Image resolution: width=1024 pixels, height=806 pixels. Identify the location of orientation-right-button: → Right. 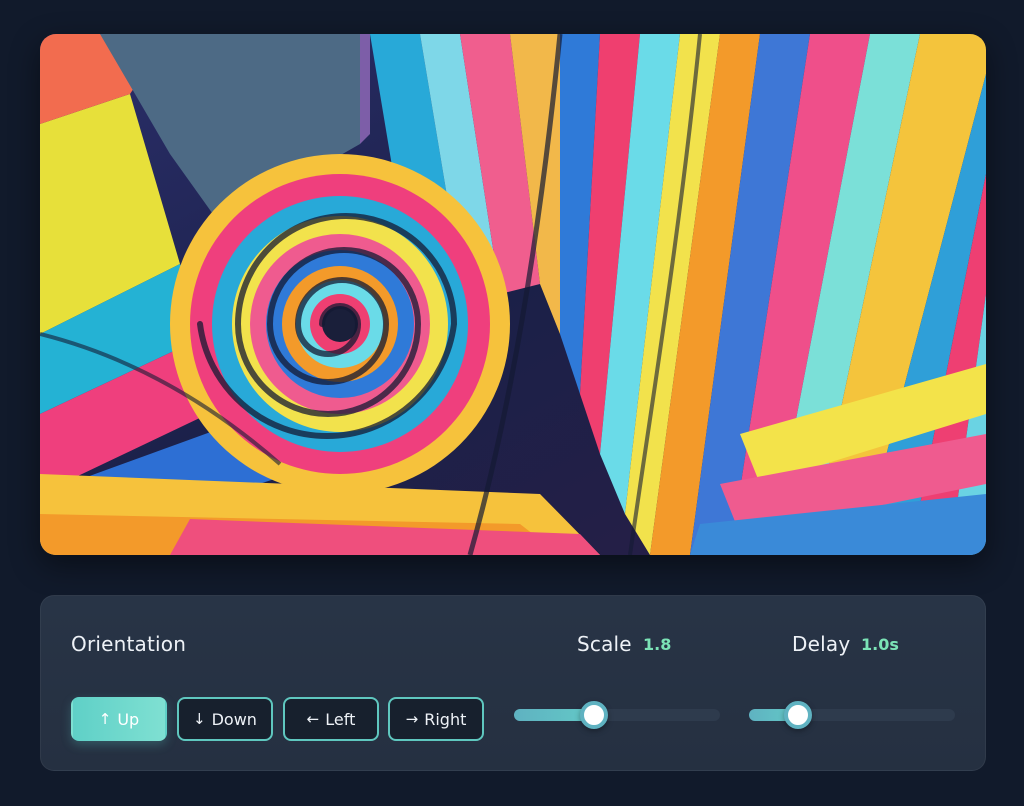
(436, 719).